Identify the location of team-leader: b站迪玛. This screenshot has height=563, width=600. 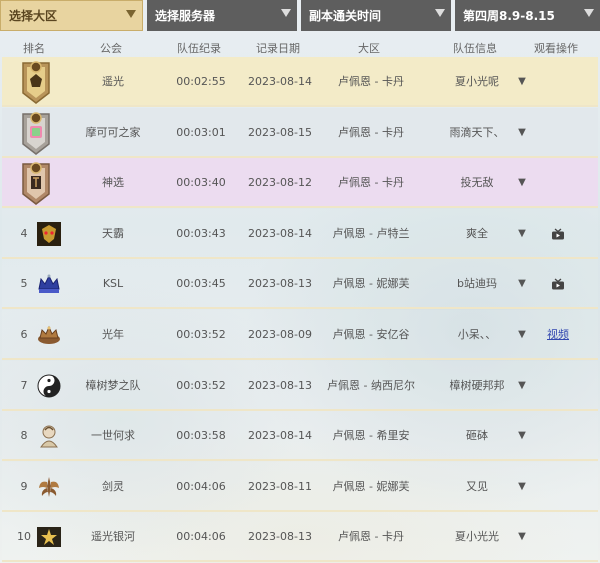
(477, 284).